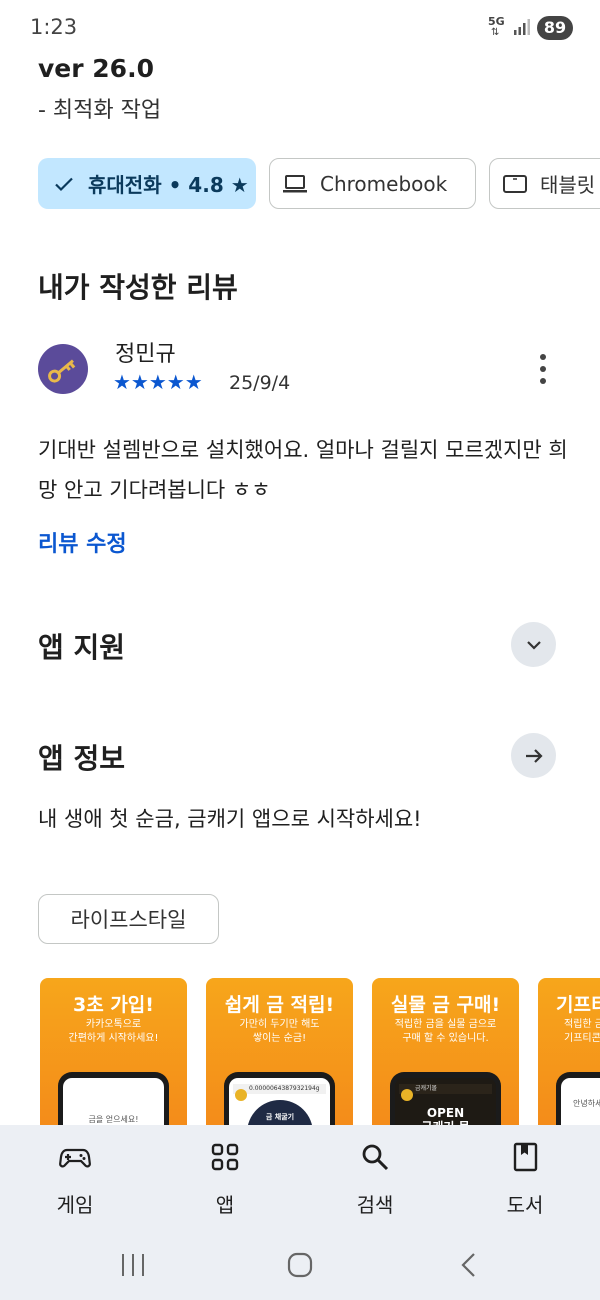 The height and width of the screenshot is (1300, 600). What do you see at coordinates (522, 27) in the screenshot?
I see `signal-icon` at bounding box center [522, 27].